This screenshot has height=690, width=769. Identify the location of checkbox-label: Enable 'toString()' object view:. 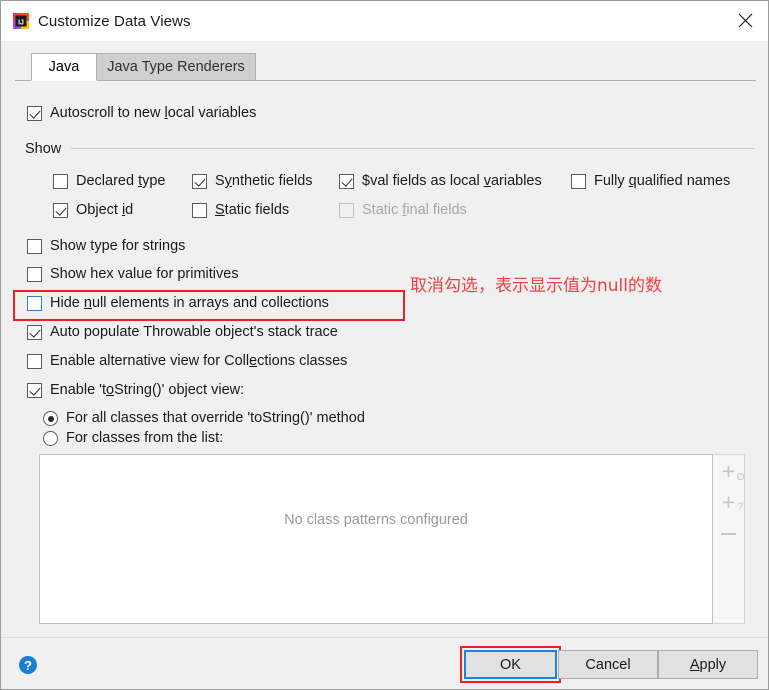
(147, 390).